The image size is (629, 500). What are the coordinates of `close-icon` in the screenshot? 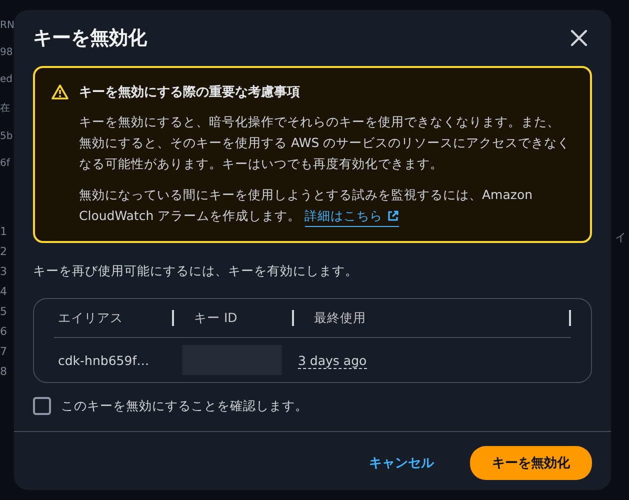 It's located at (579, 38).